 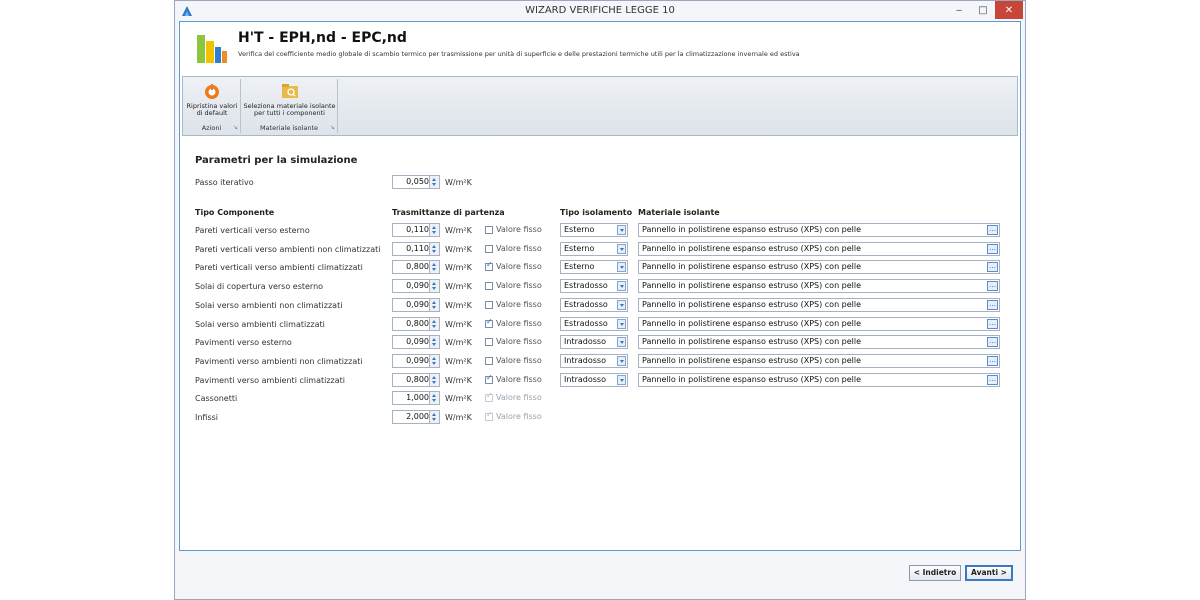 What do you see at coordinates (989, 573) in the screenshot?
I see `next-button: Avanti >` at bounding box center [989, 573].